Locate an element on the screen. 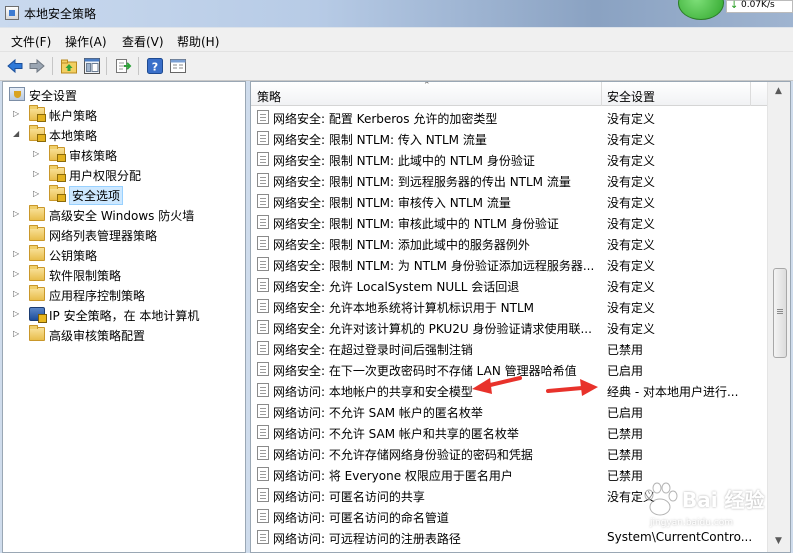 Image resolution: width=793 pixels, height=553 pixels. back-arrow-icon is located at coordinates (15, 66).